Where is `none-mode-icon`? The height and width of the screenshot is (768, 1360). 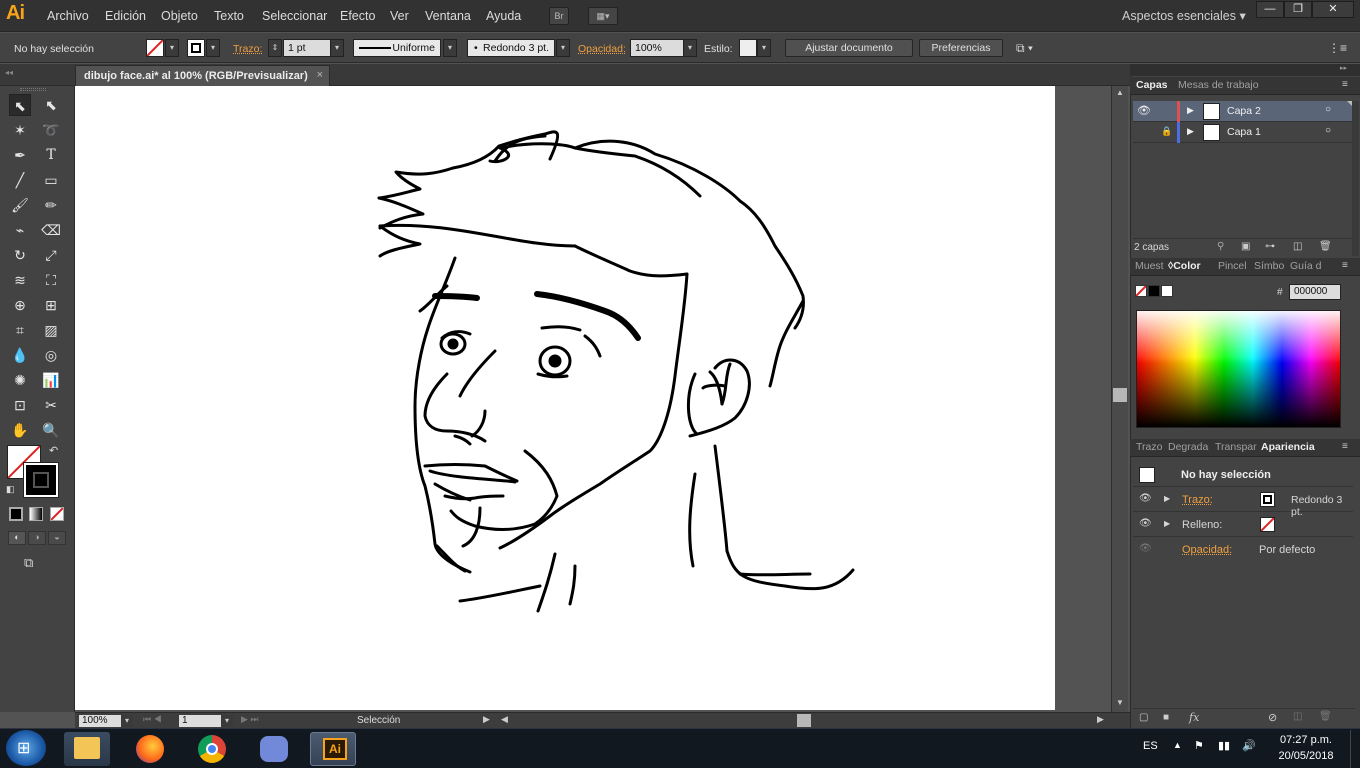 none-mode-icon is located at coordinates (57, 514).